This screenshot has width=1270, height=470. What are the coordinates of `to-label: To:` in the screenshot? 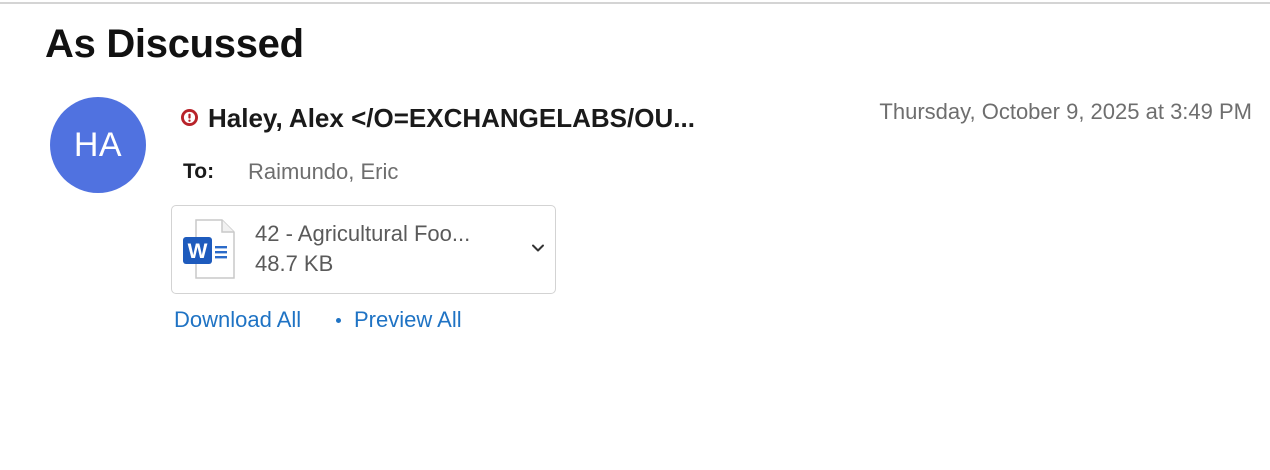 It's located at (199, 171).